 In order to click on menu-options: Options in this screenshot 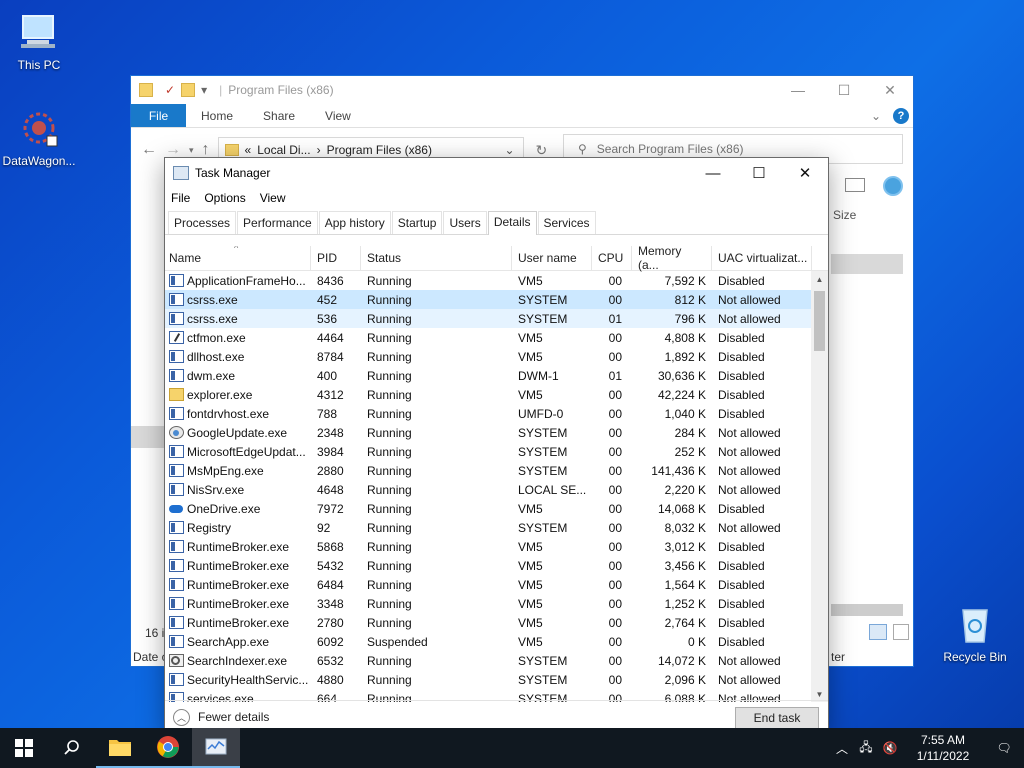, I will do `click(224, 198)`.